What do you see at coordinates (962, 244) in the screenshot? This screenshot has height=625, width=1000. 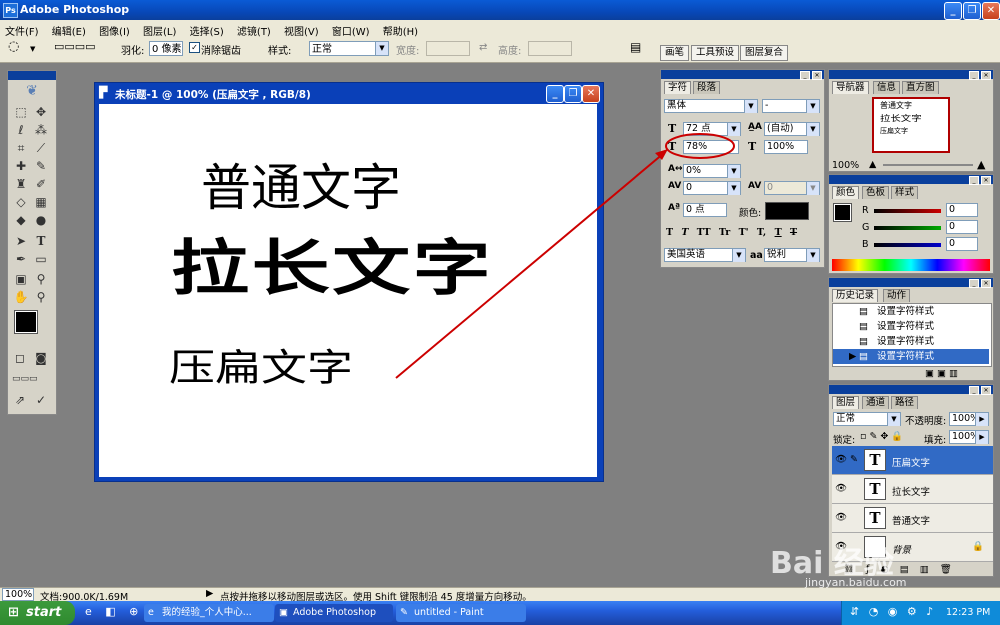 I see `blue-input: 0` at bounding box center [962, 244].